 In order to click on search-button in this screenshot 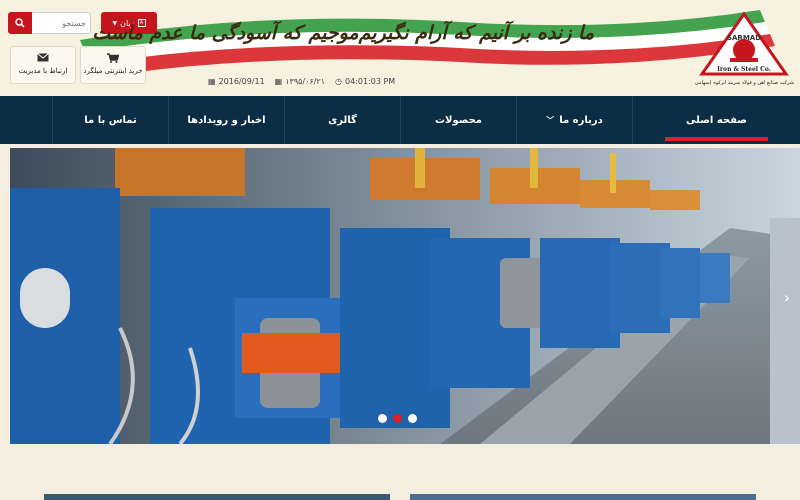, I will do `click(20, 23)`.